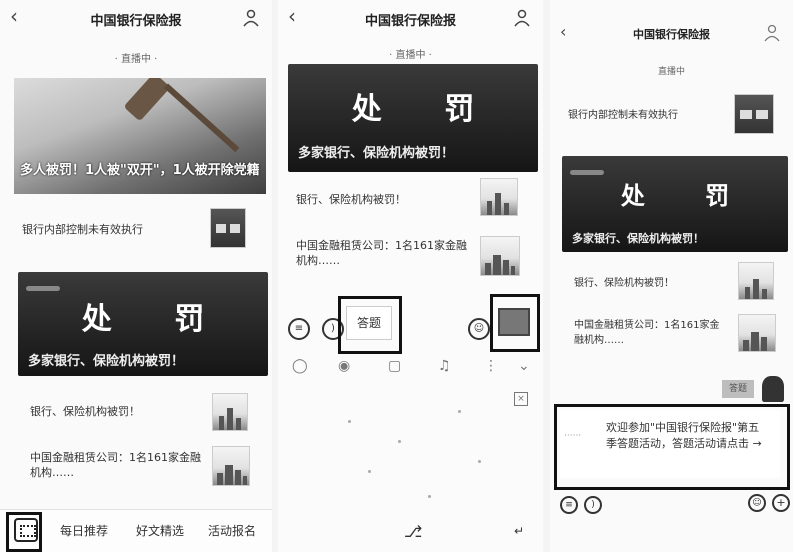 Image resolution: width=793 pixels, height=552 pixels. Describe the element at coordinates (684, 435) in the screenshot. I see `reply-message-text: 欢迎参加"中国银行保险报"第五季答题活动，答题活动请点击 →` at that location.